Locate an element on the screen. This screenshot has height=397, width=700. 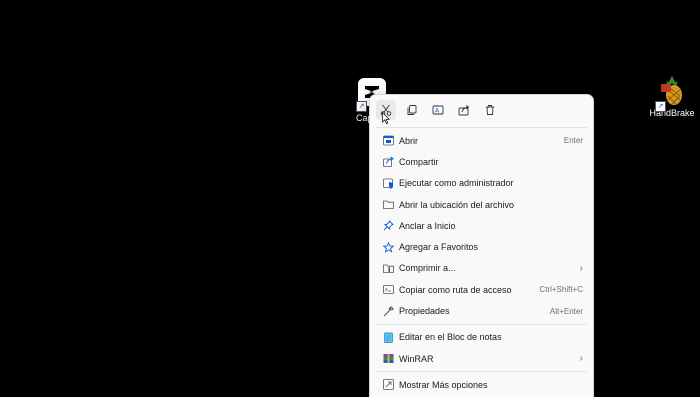
share-button is located at coordinates (464, 110).